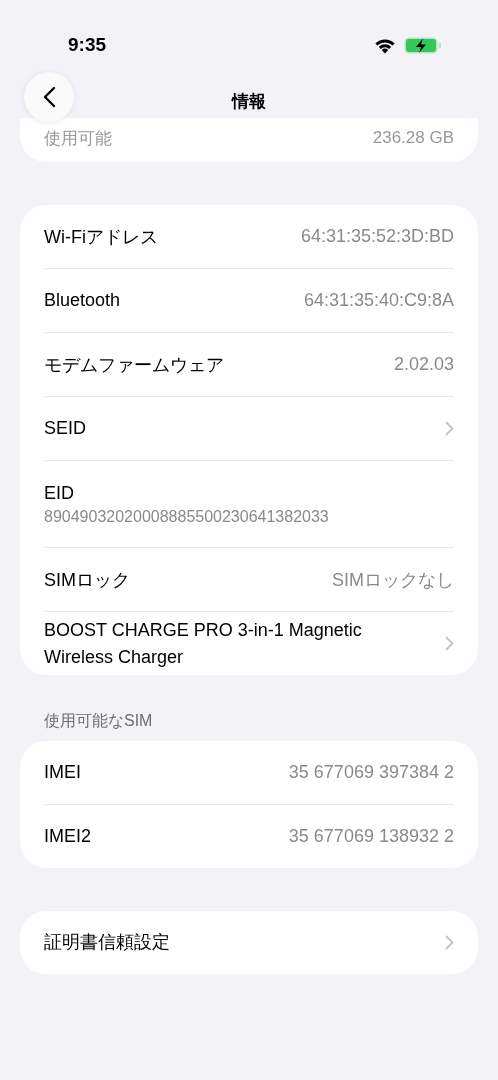  Describe the element at coordinates (78, 138) in the screenshot. I see `row-label: 使用可能` at that location.